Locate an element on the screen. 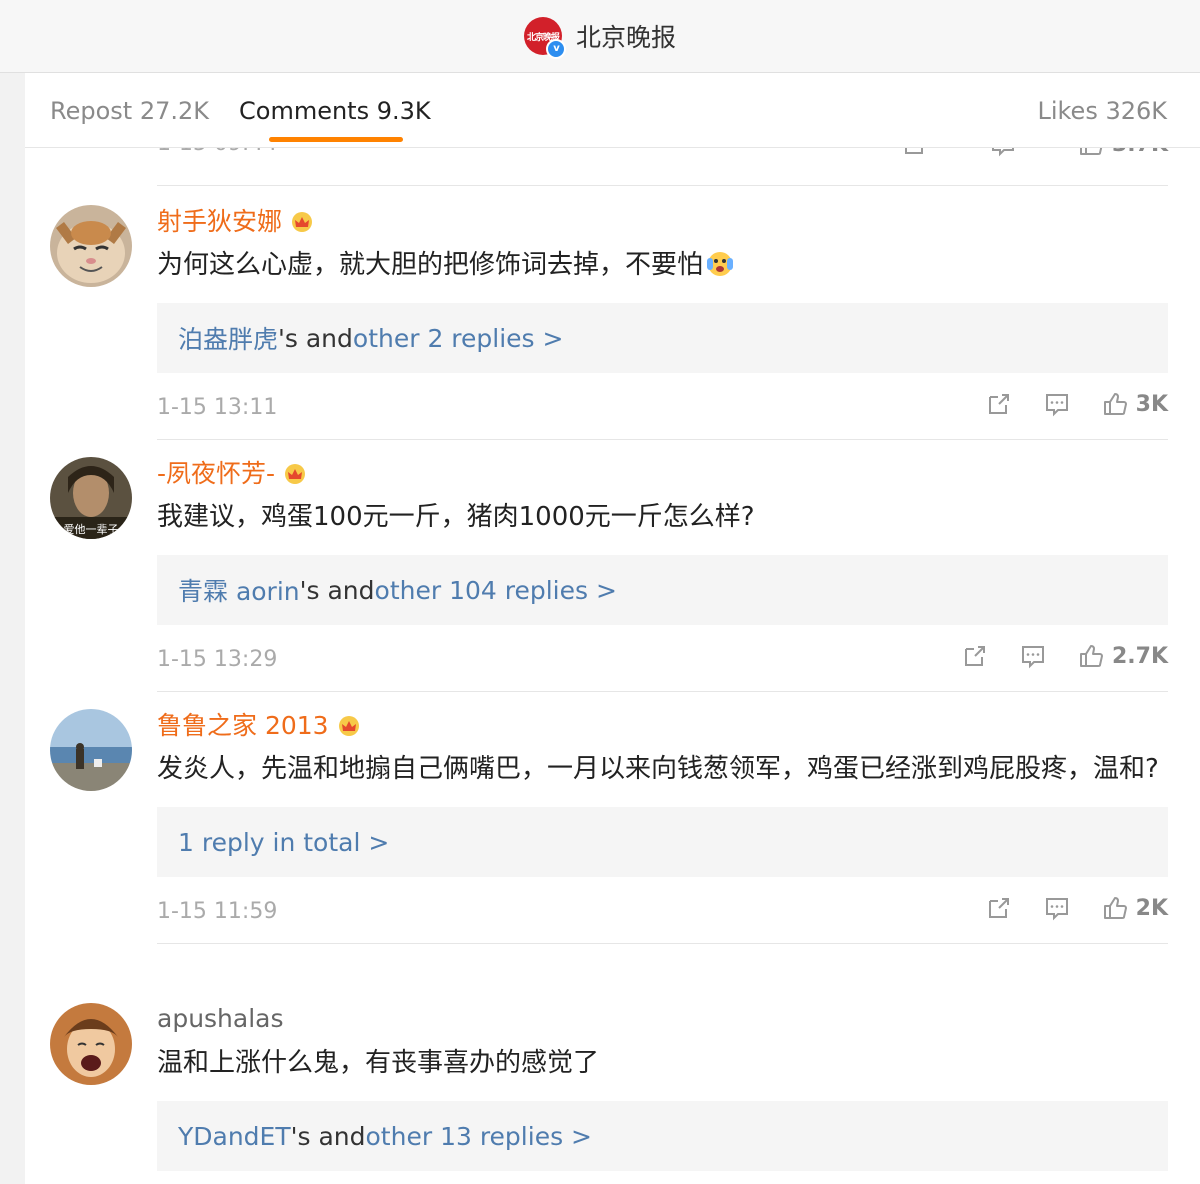 Image resolution: width=1200 pixels, height=1184 pixels. comment-username: 鲁鲁之家 2013 is located at coordinates (662, 724).